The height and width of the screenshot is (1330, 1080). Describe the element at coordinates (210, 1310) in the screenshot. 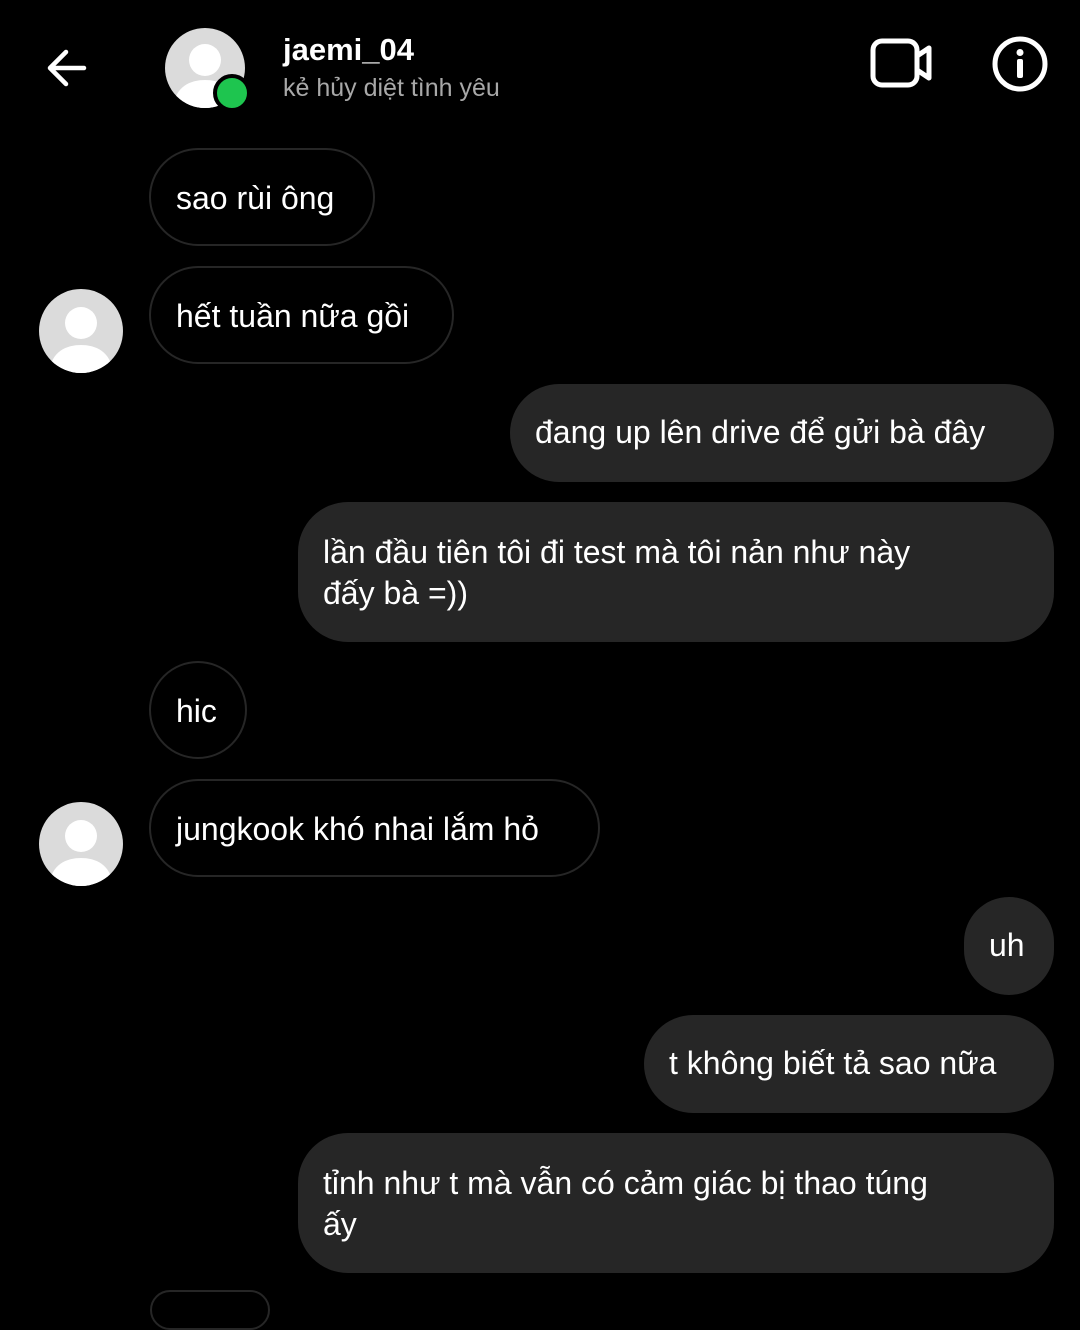

I see `partial-message-bubble` at that location.